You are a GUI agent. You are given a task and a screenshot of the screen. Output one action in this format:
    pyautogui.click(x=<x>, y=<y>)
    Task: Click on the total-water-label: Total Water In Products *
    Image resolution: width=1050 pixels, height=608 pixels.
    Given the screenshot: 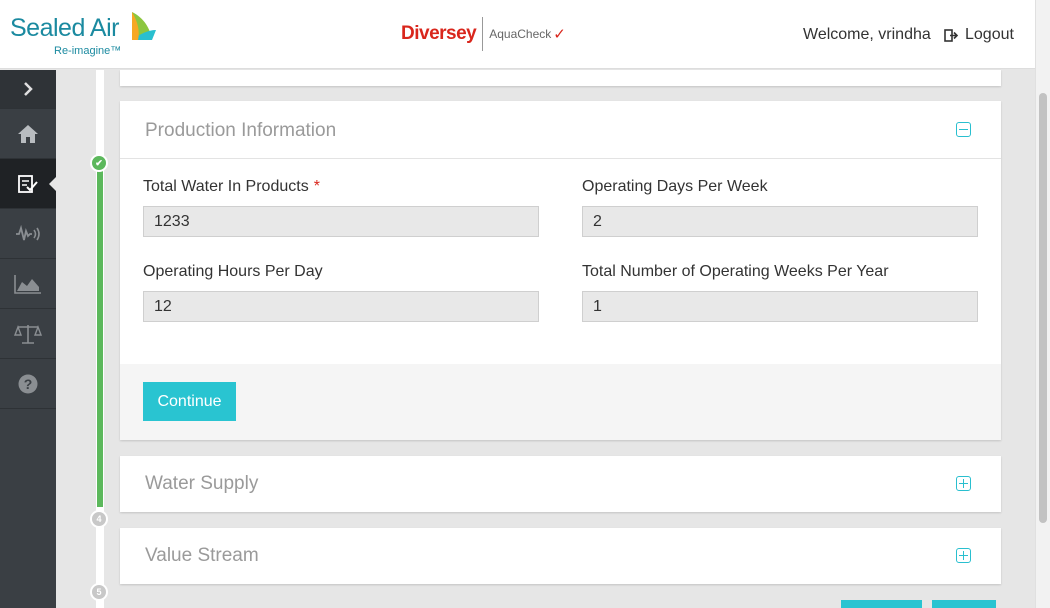 What is the action you would take?
    pyautogui.click(x=231, y=187)
    